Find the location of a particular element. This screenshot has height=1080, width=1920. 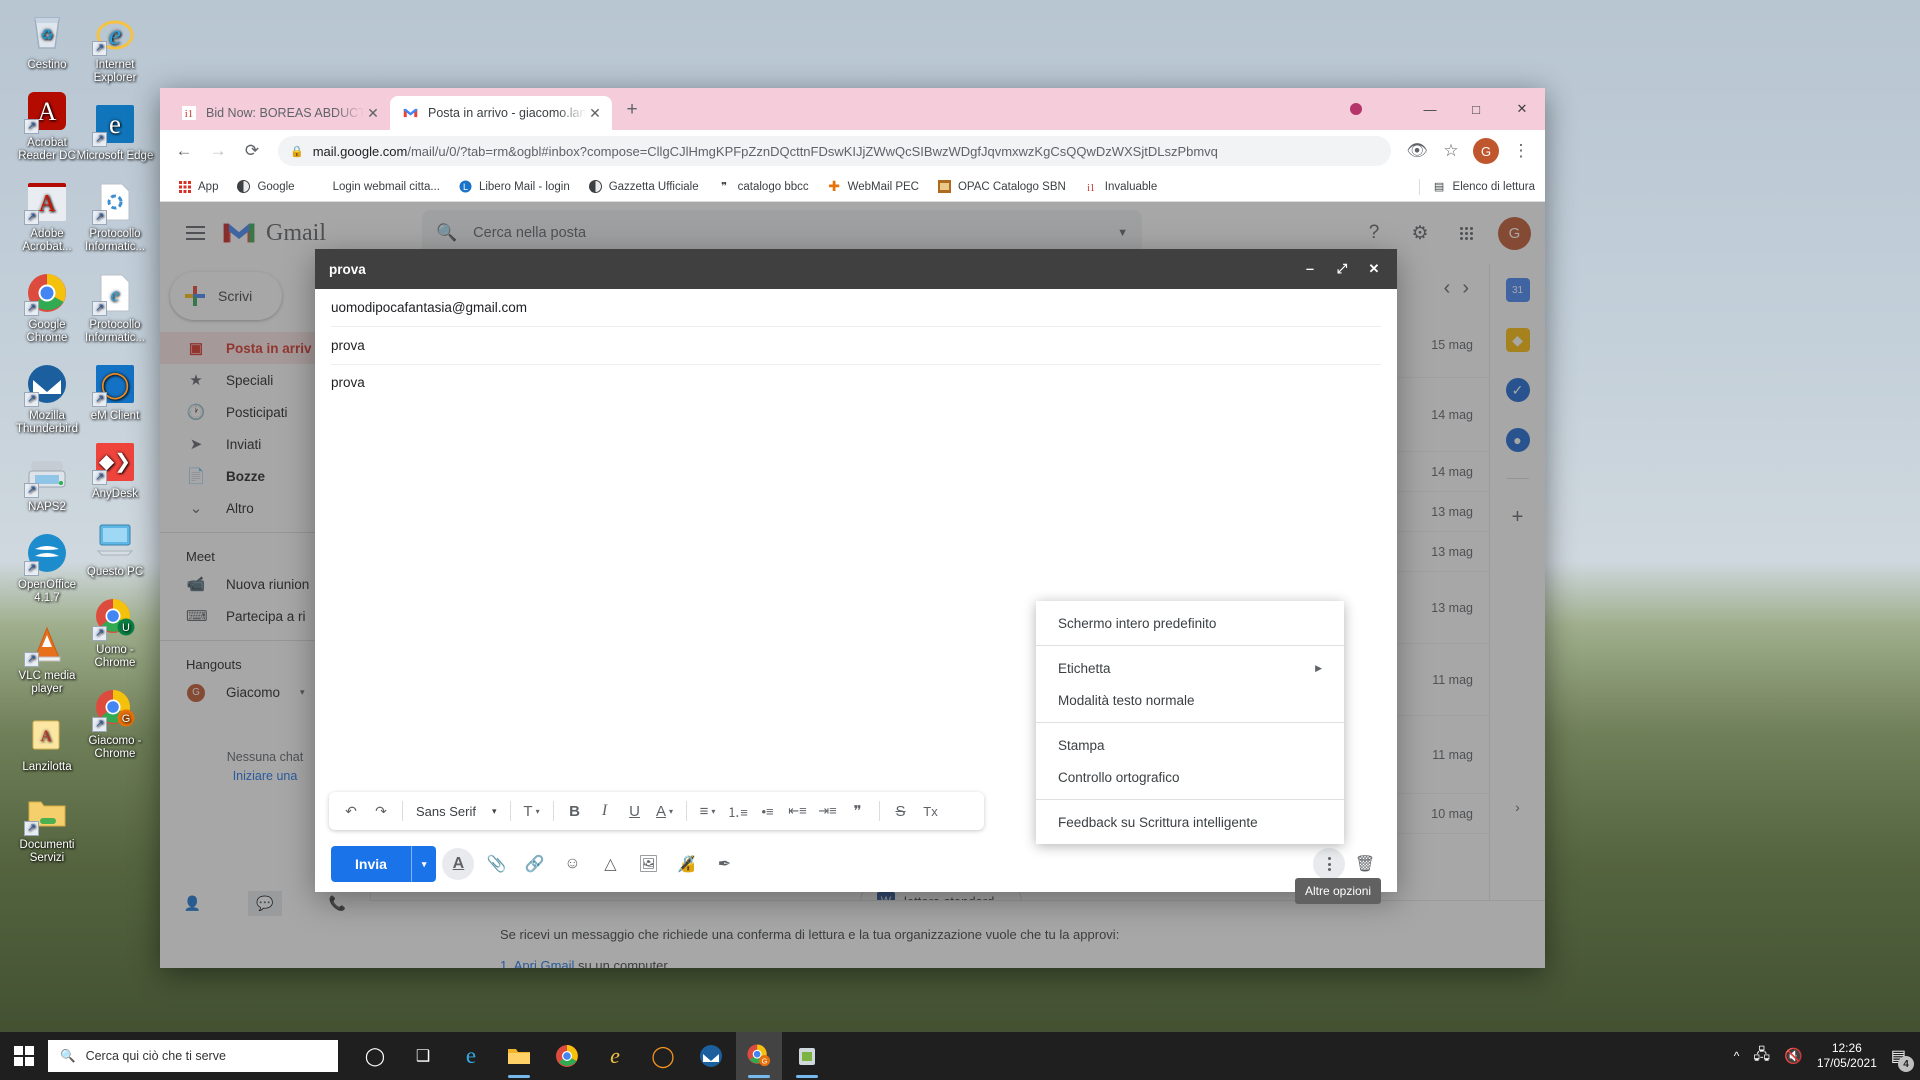

menu-item-etichetta: Etichetta ▶ is located at coordinates (1190, 668).